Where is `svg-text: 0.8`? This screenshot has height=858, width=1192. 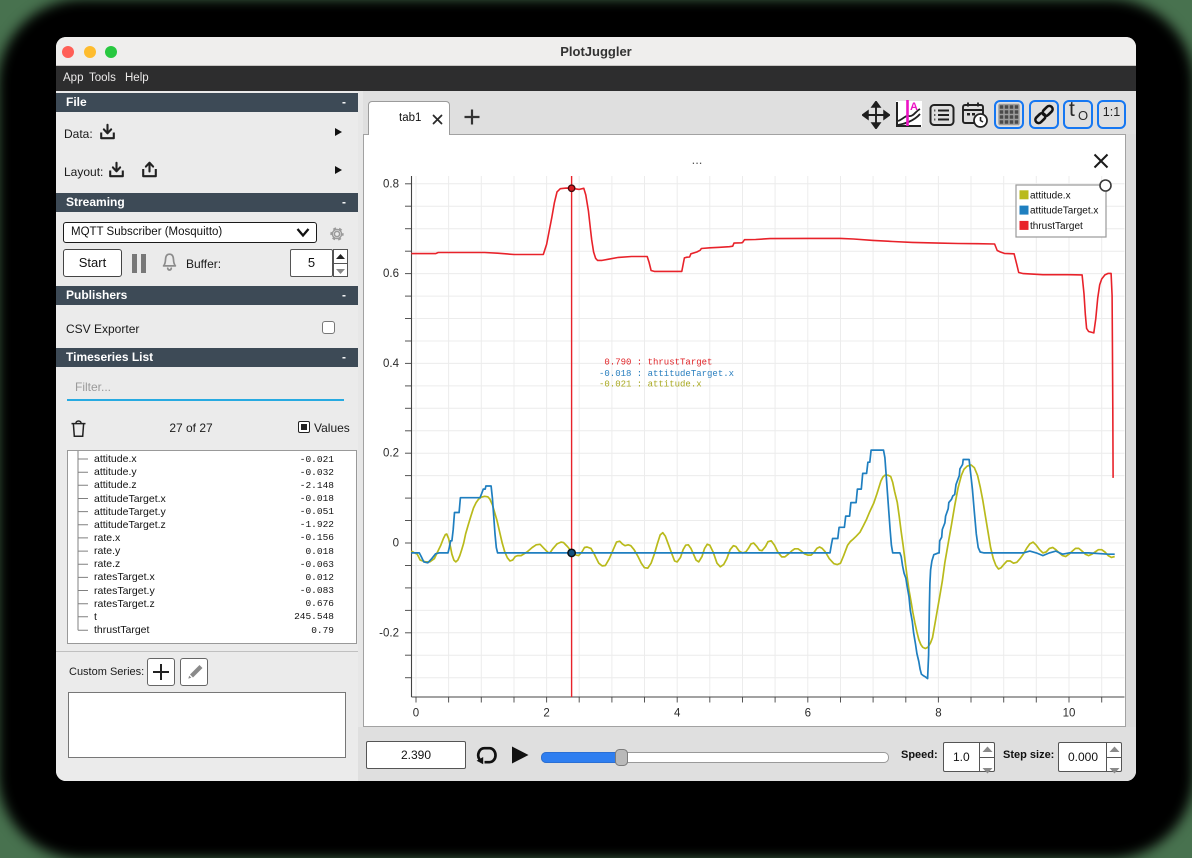 svg-text: 0.8 is located at coordinates (391, 184).